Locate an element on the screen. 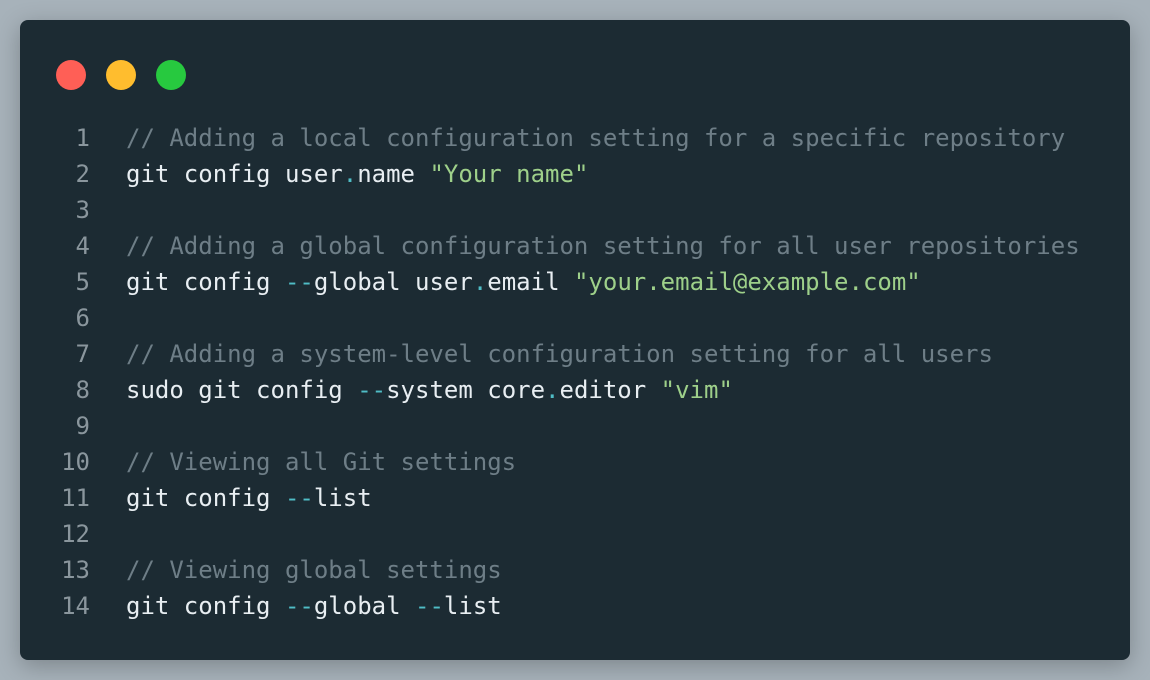  code-line: 14 git config --global --list is located at coordinates (575, 606).